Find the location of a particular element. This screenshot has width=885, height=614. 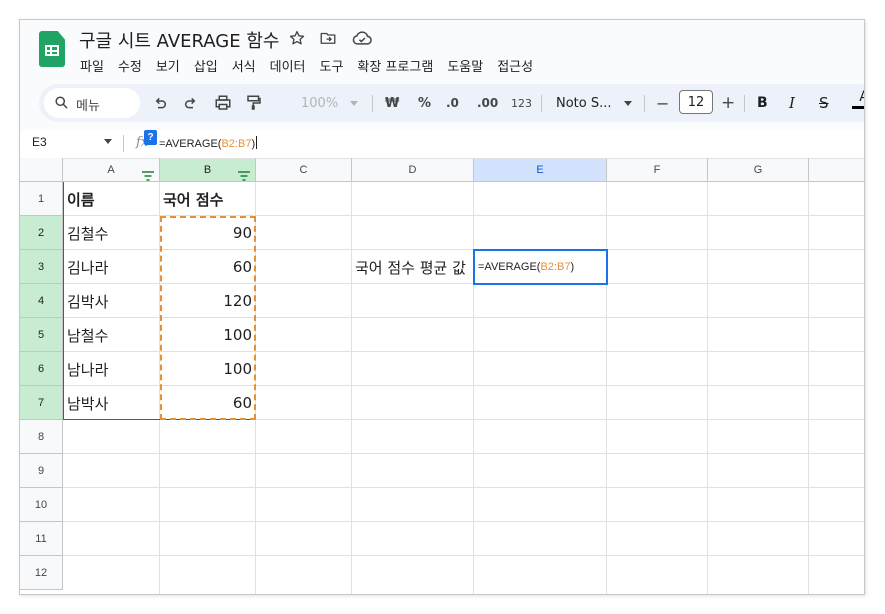

font-size-input: 12 is located at coordinates (696, 102).